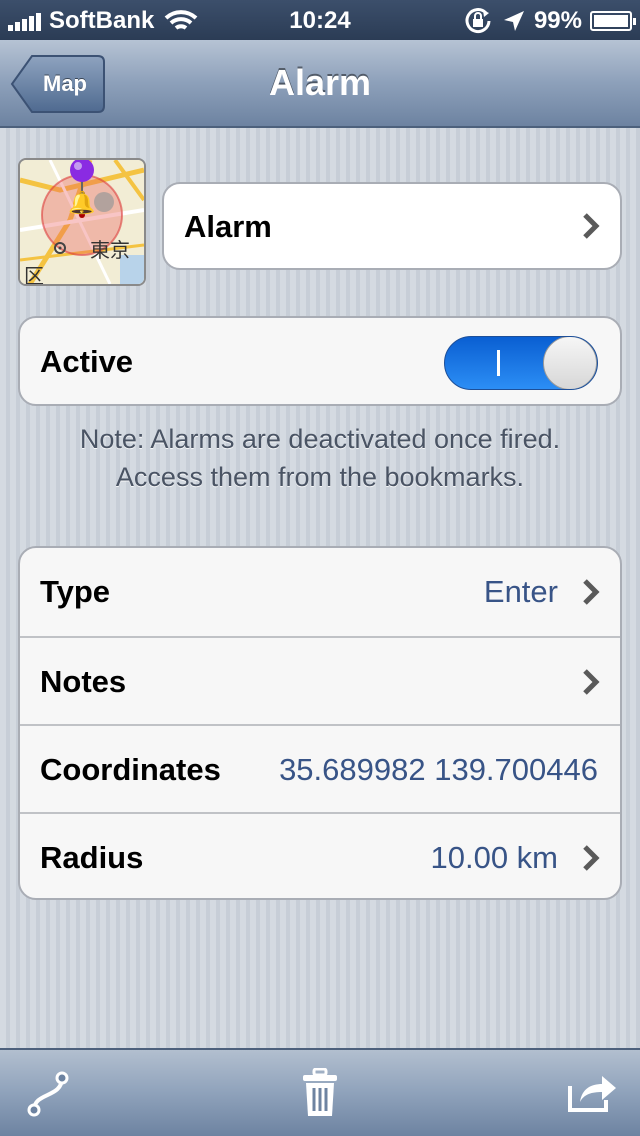 The height and width of the screenshot is (1136, 640). Describe the element at coordinates (82, 202) in the screenshot. I see `bell-icon: 🔔` at that location.